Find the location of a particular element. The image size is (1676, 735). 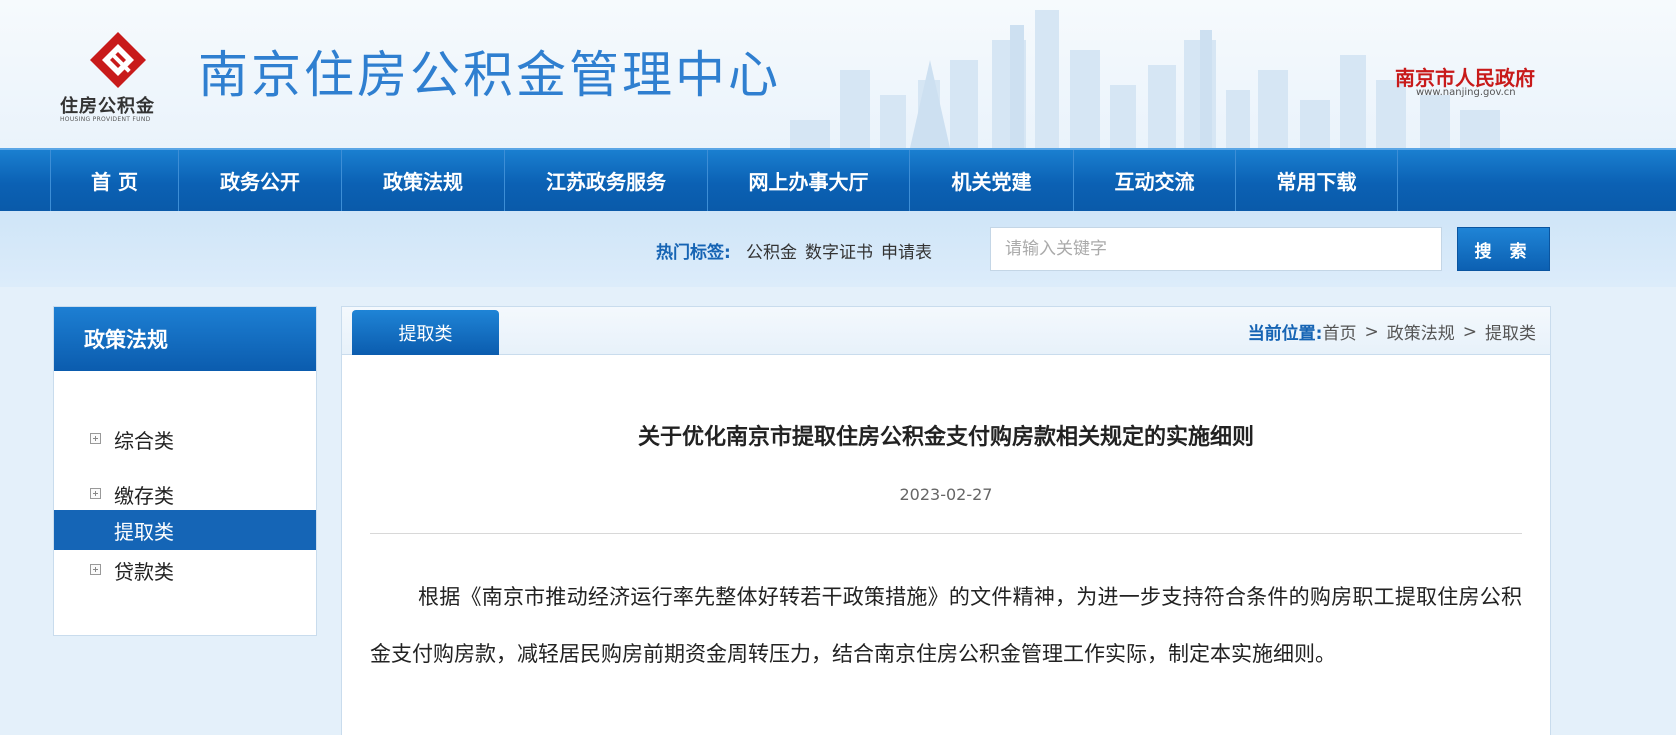

sidebar-item-label: 提取类 is located at coordinates (144, 531).